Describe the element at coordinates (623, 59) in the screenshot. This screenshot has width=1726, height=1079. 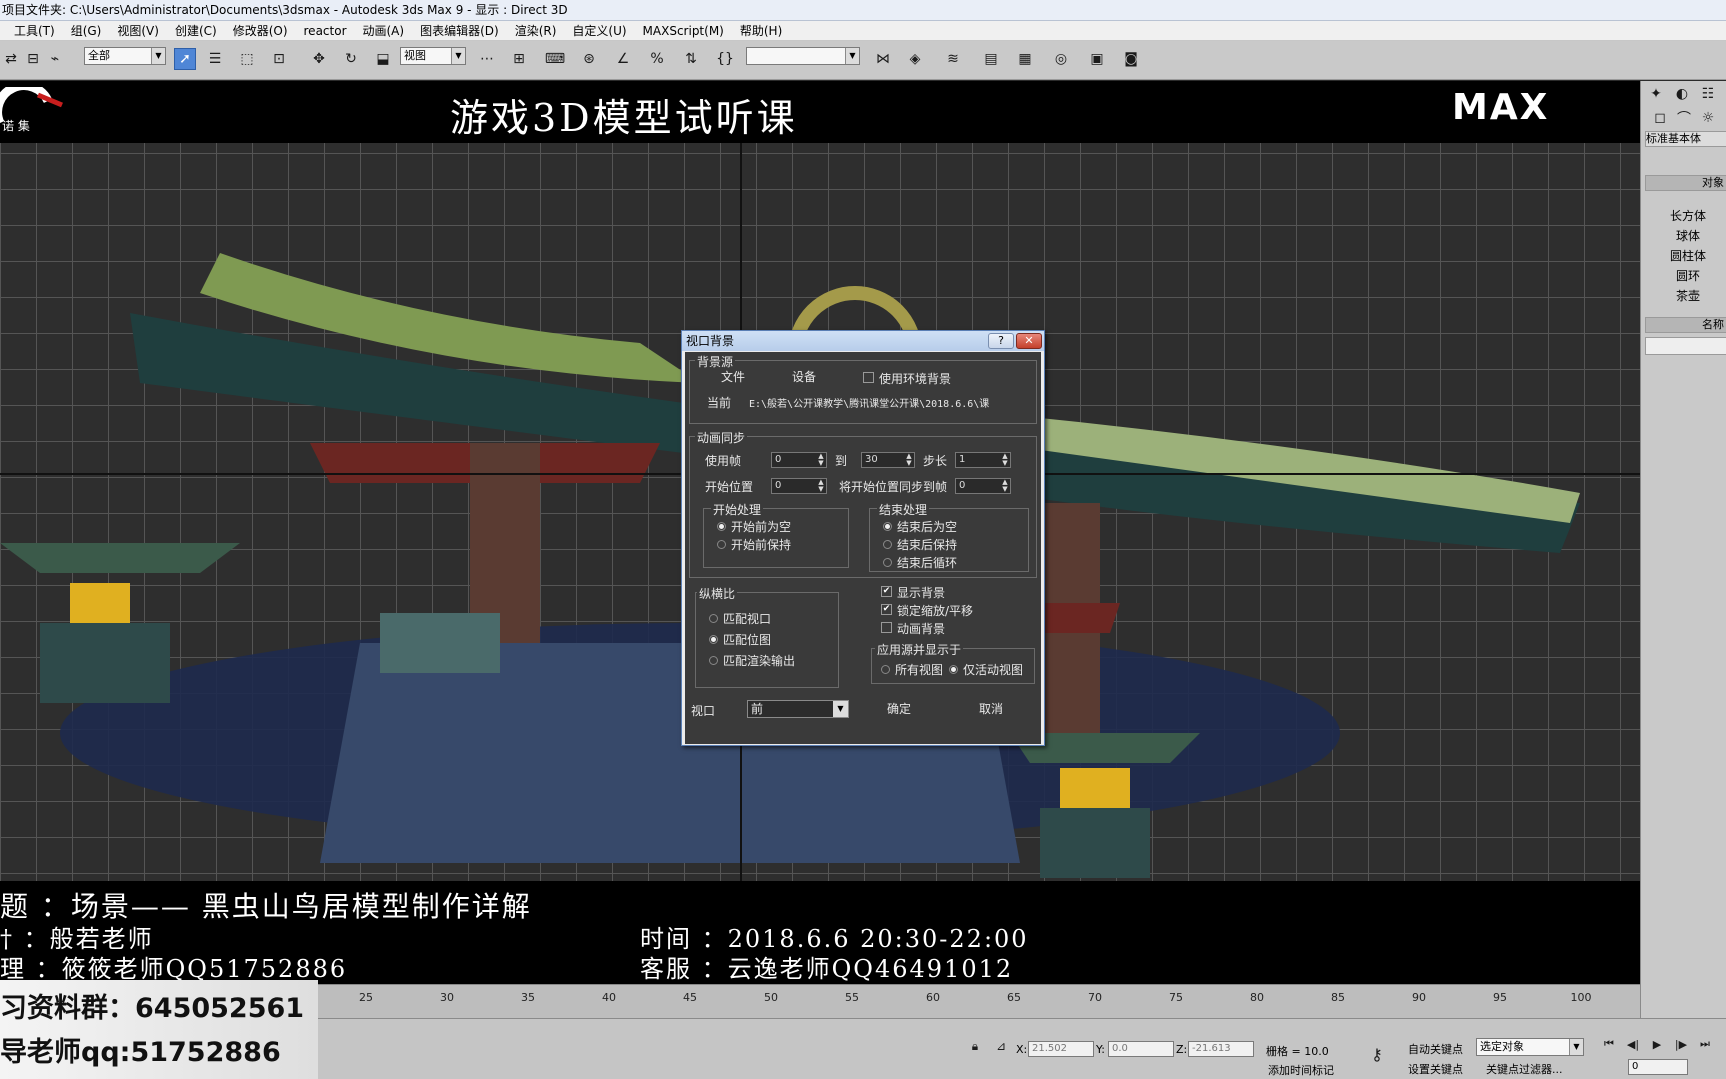
I see `angle-snap-icon: ∠` at that location.